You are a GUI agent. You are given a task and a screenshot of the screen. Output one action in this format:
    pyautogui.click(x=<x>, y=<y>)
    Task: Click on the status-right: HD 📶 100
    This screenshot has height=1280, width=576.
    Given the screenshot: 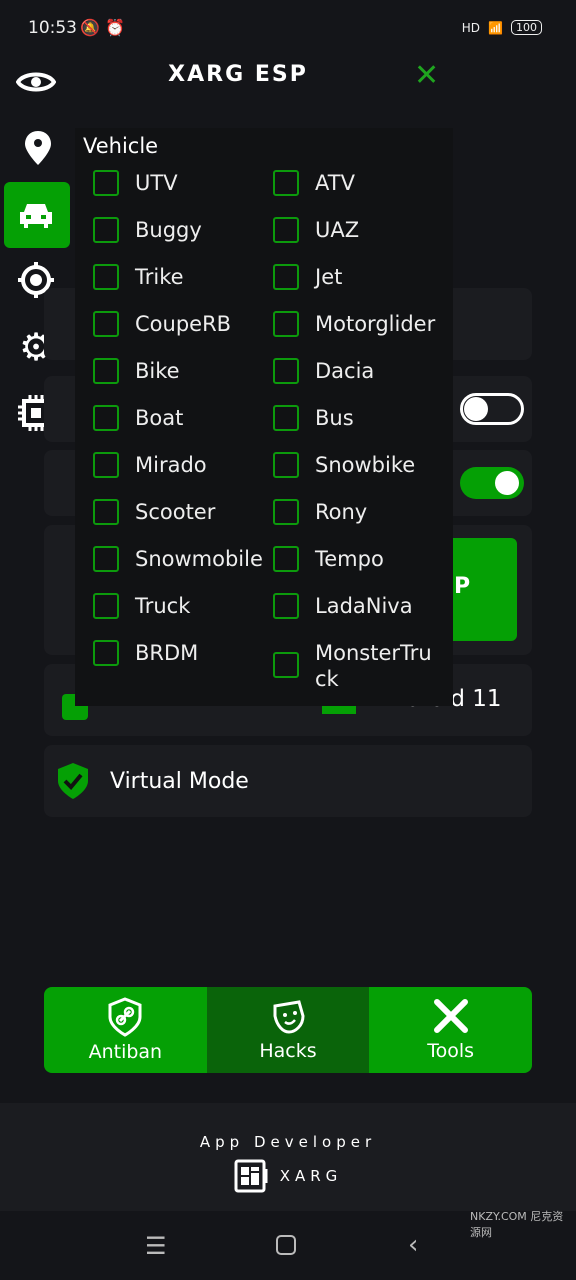 What is the action you would take?
    pyautogui.click(x=502, y=27)
    